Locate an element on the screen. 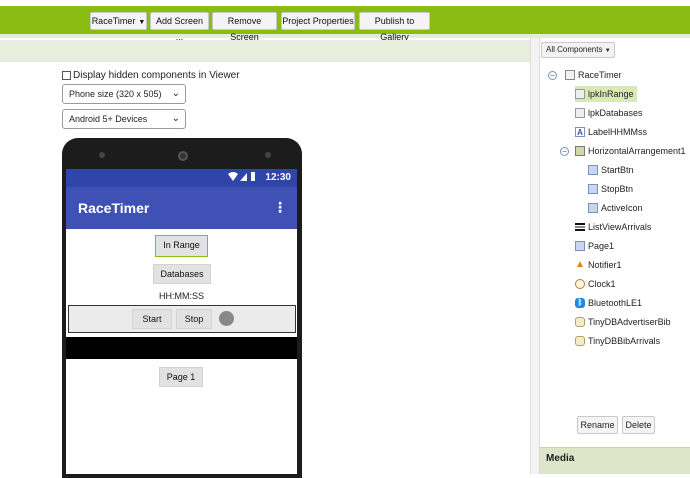  notifier-icon: ▲ is located at coordinates (580, 264).